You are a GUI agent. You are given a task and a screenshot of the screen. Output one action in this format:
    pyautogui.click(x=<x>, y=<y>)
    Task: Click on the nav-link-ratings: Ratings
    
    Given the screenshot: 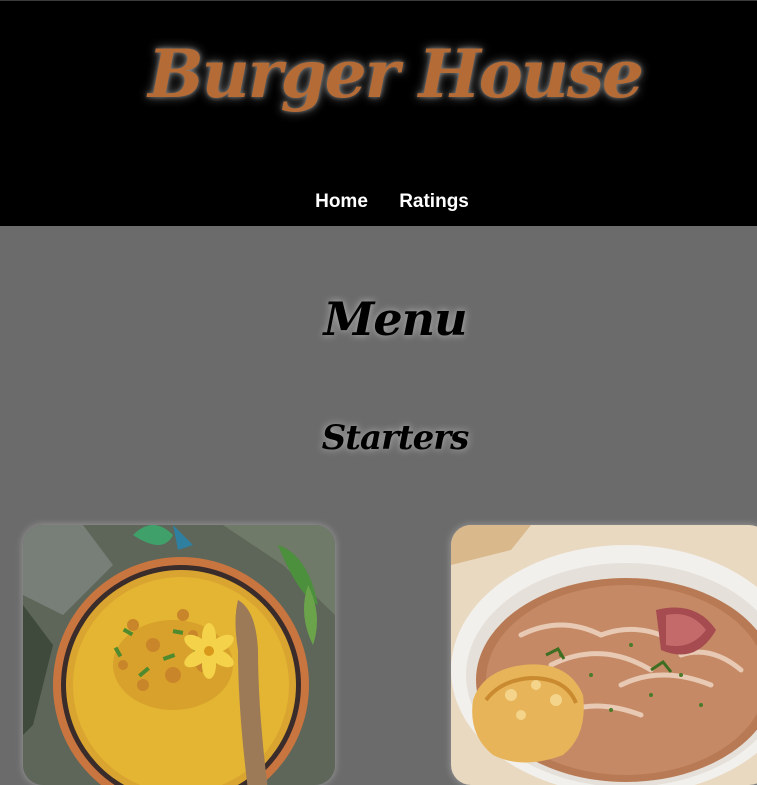 What is the action you would take?
    pyautogui.click(x=434, y=201)
    